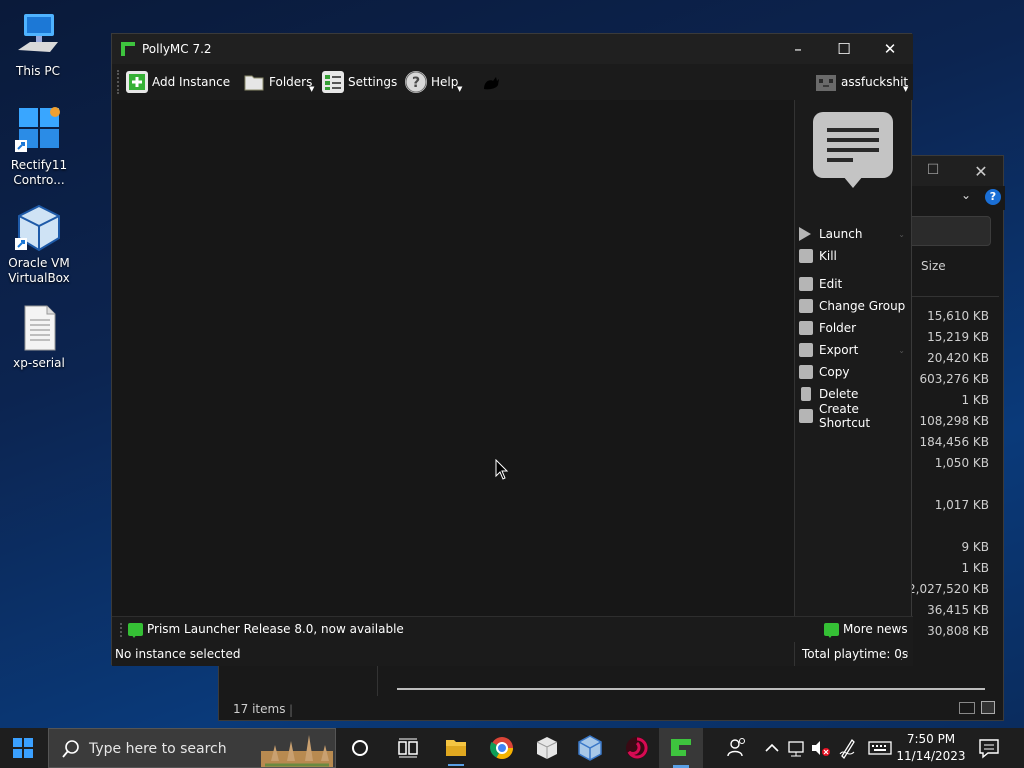 This screenshot has width=1024, height=768. Describe the element at coordinates (875, 82) in the screenshot. I see `account-label: assfuckshit` at that location.